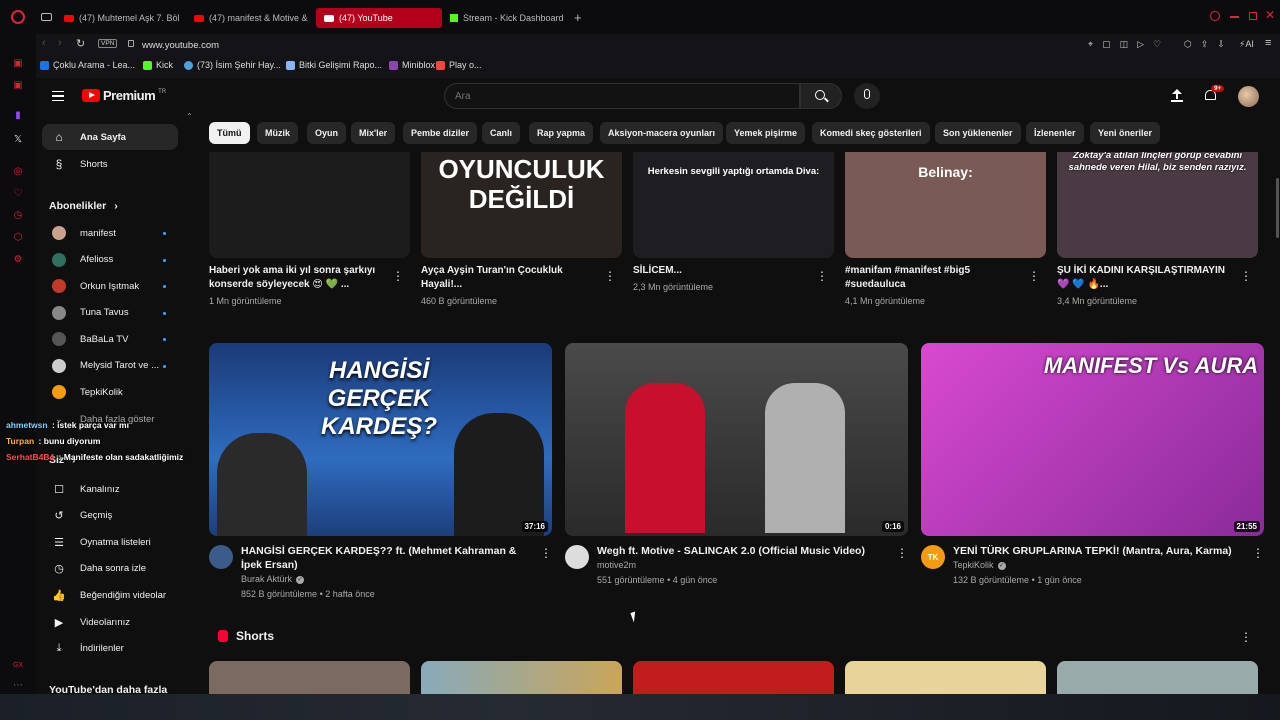 This screenshot has height=720, width=1280. I want to click on sidebar-more-icon: ⋯, so click(18, 686).